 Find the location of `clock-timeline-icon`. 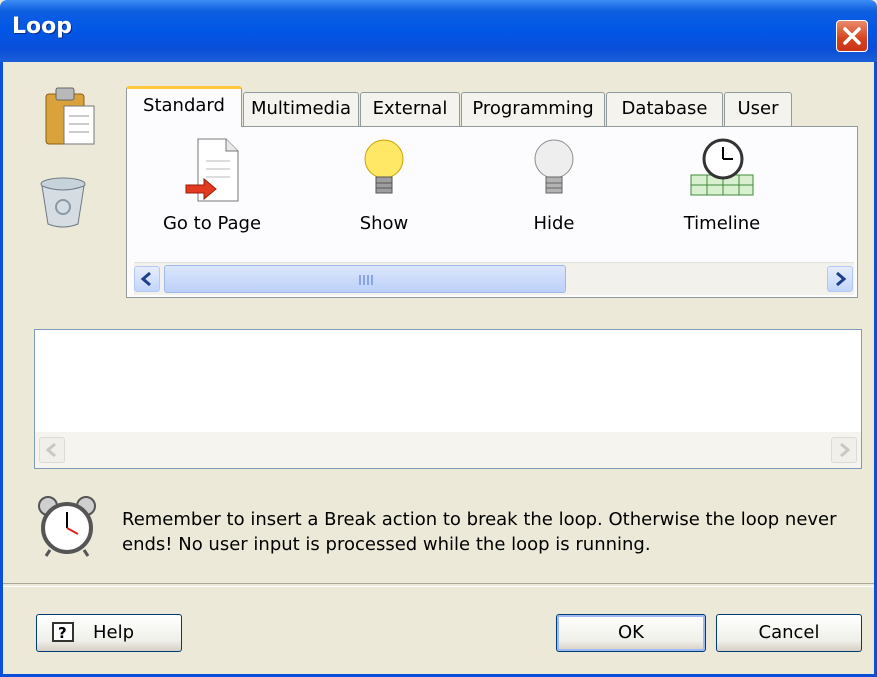

clock-timeline-icon is located at coordinates (722, 167).